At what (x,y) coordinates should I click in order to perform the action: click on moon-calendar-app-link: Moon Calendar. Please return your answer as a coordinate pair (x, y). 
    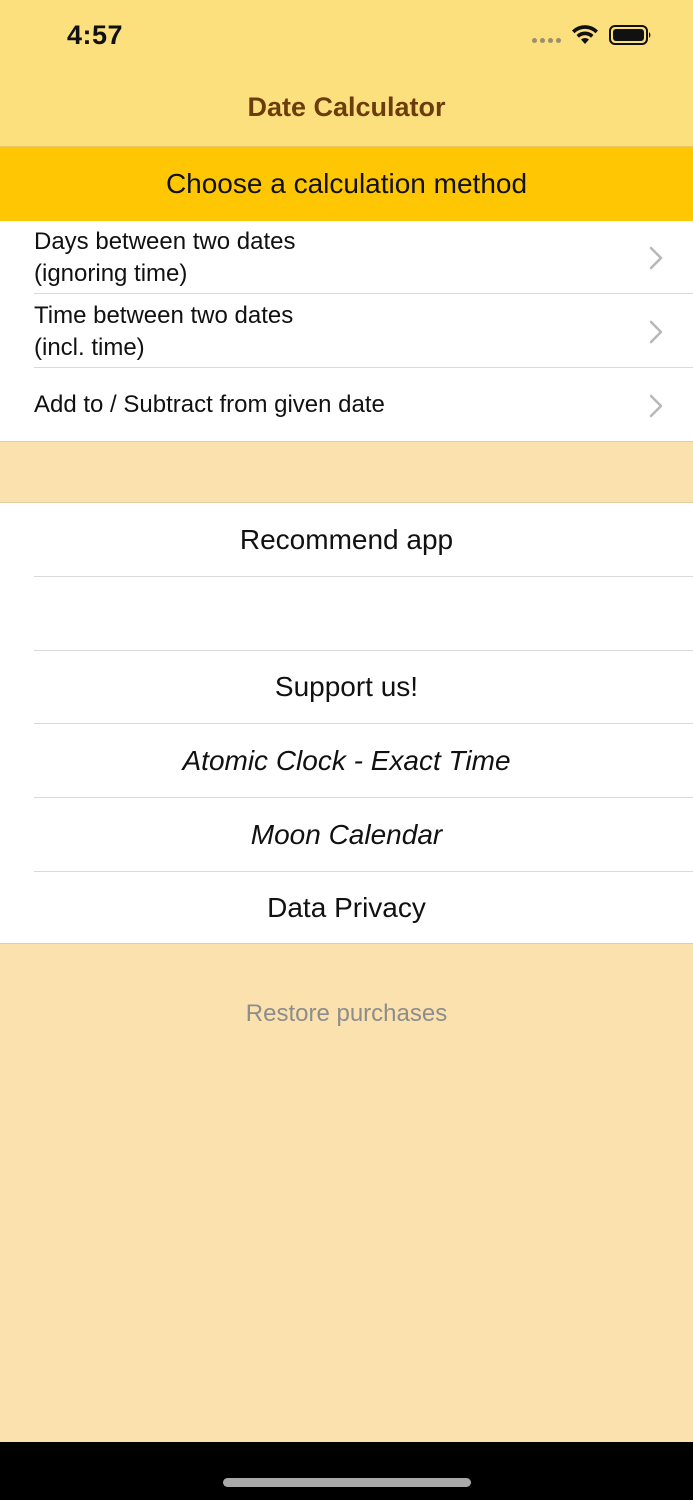
    Looking at the image, I should click on (346, 835).